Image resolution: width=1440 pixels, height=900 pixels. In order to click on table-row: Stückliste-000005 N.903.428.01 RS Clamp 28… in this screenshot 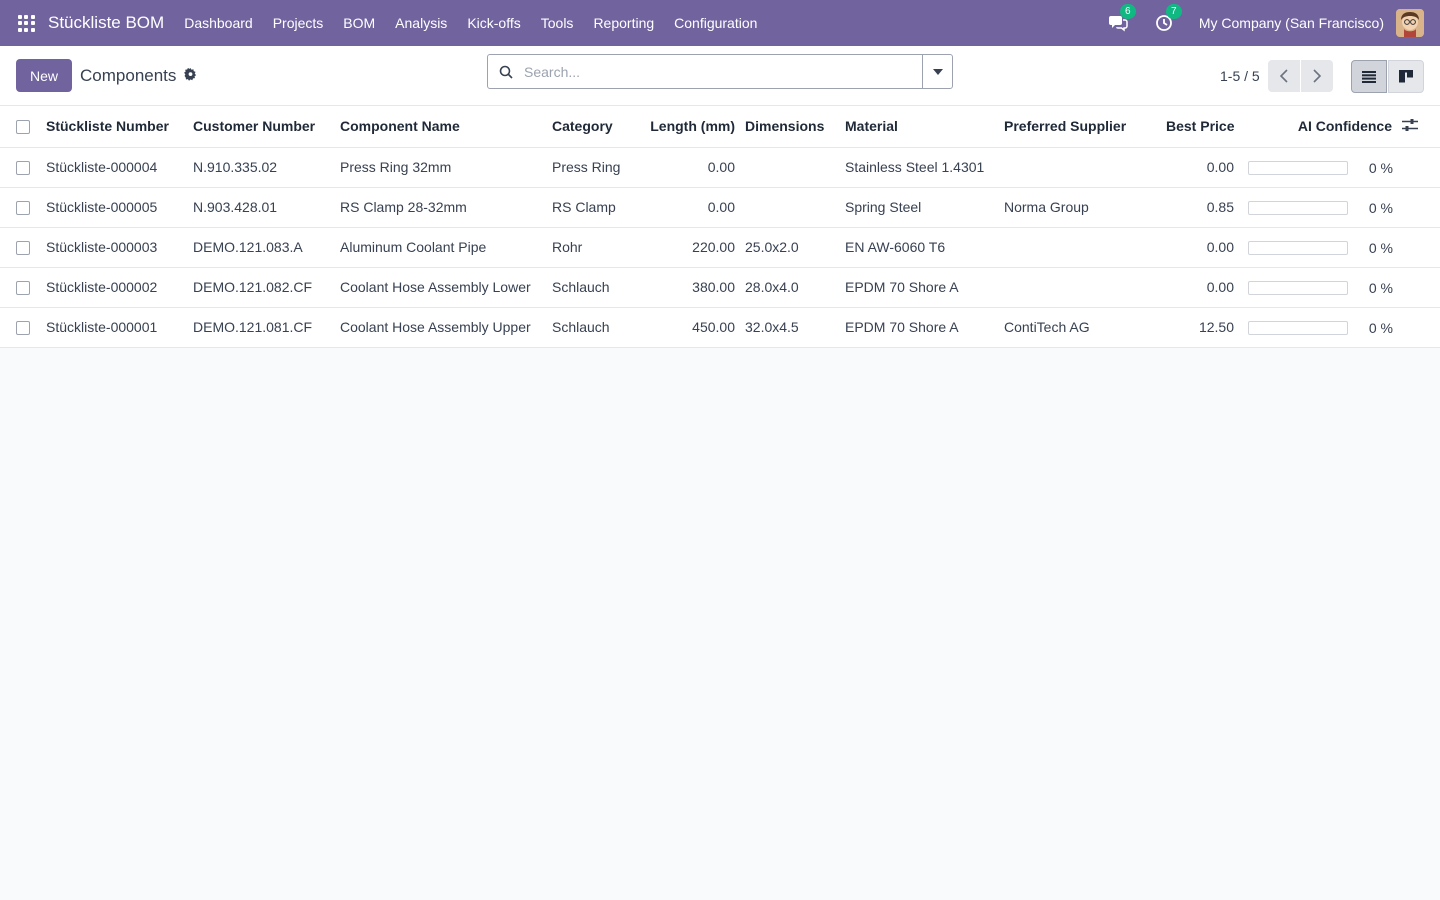, I will do `click(720, 207)`.